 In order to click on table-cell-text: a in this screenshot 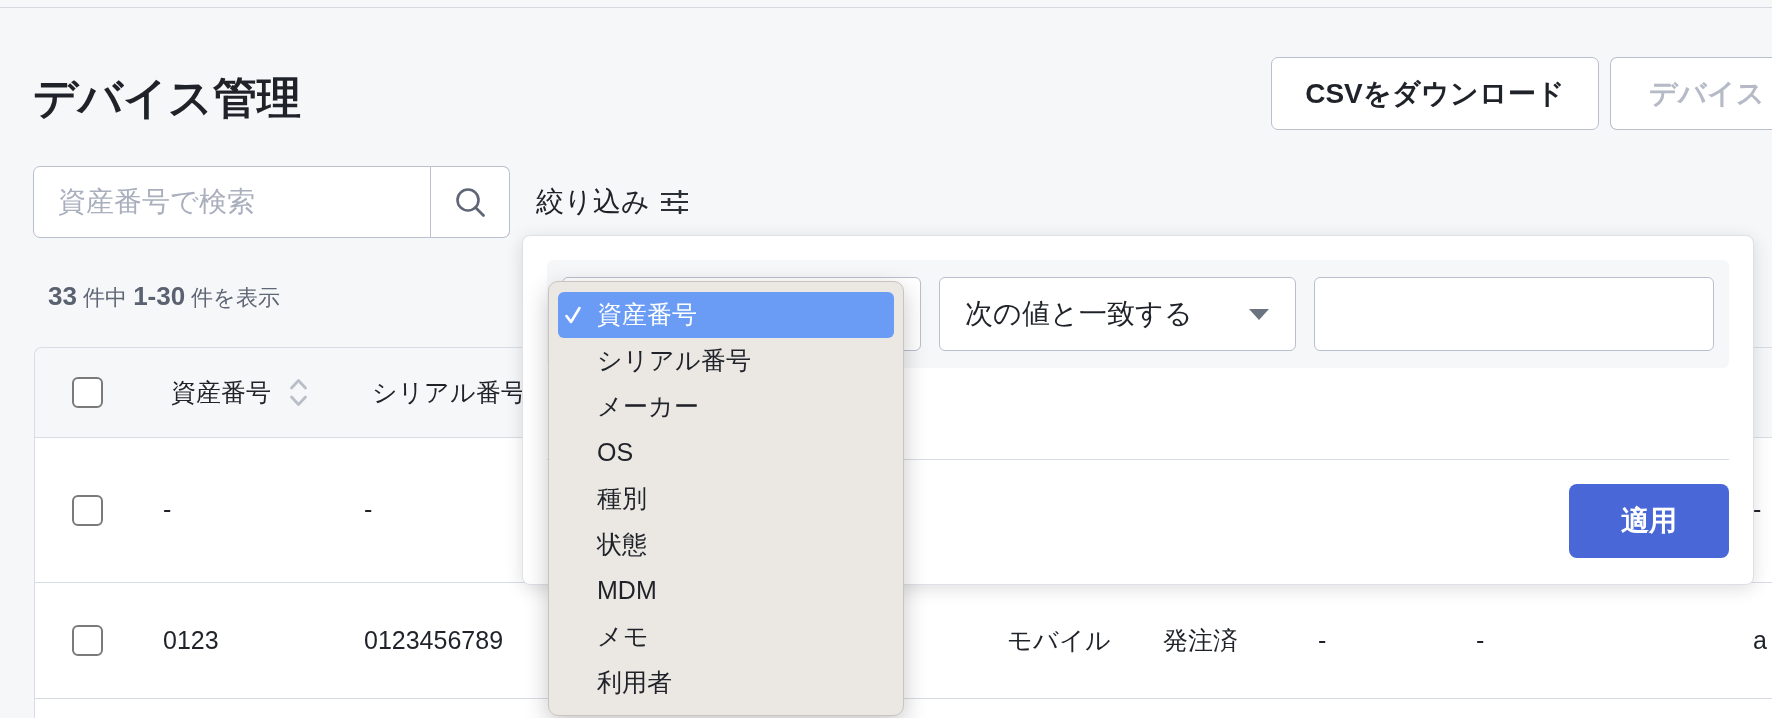, I will do `click(1760, 640)`.